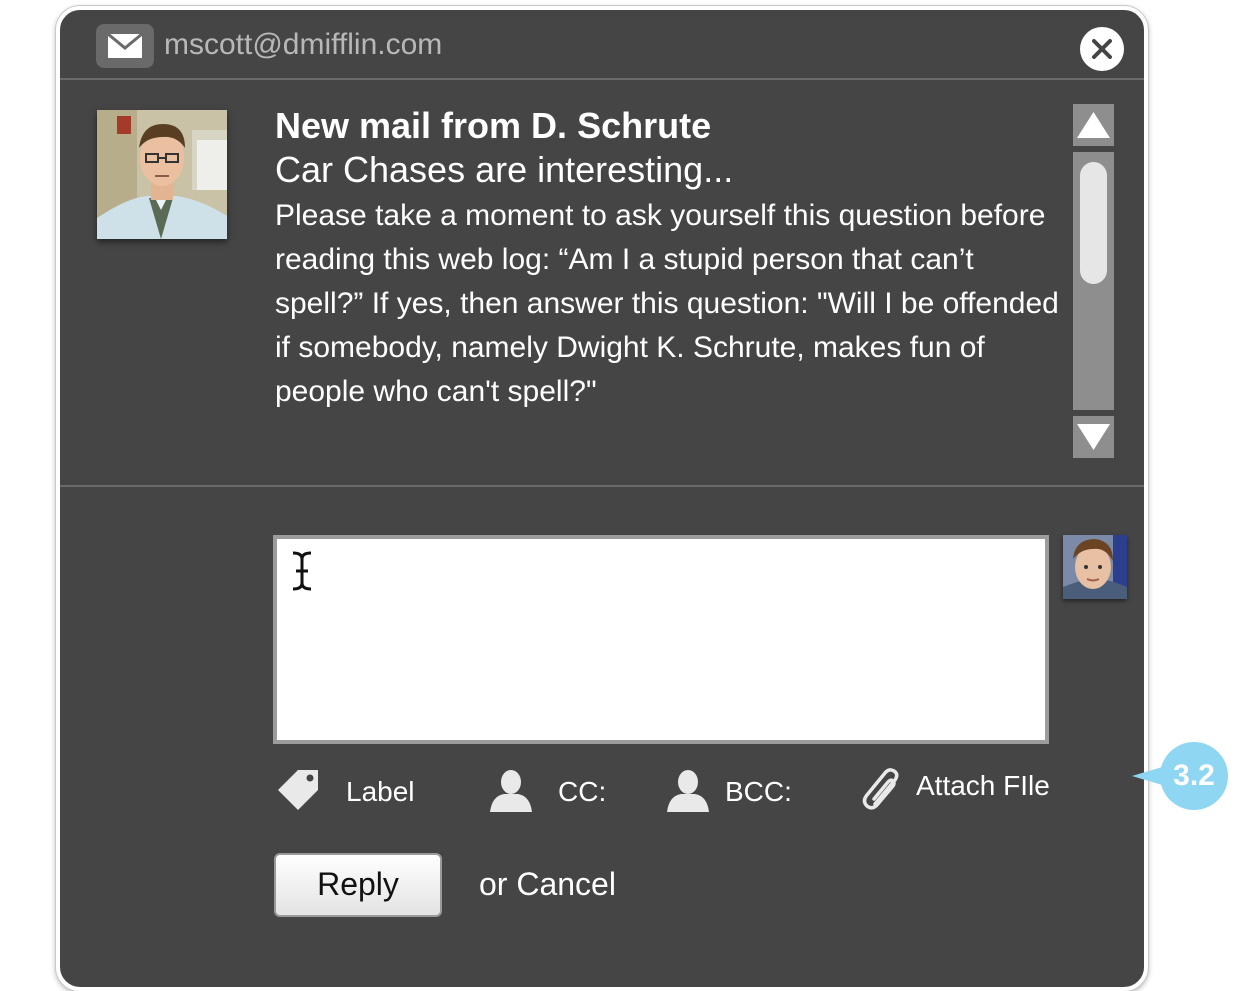 The width and height of the screenshot is (1253, 991). What do you see at coordinates (983, 785) in the screenshot?
I see `attach-file-text: Attach FIle` at bounding box center [983, 785].